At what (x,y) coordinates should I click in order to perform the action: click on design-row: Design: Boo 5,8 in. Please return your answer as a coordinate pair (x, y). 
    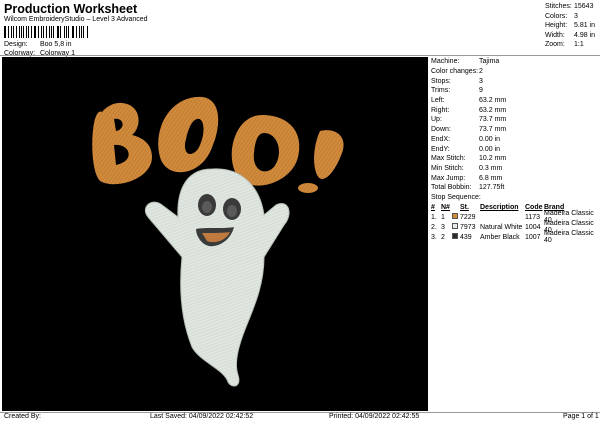
    Looking at the image, I should click on (37, 44).